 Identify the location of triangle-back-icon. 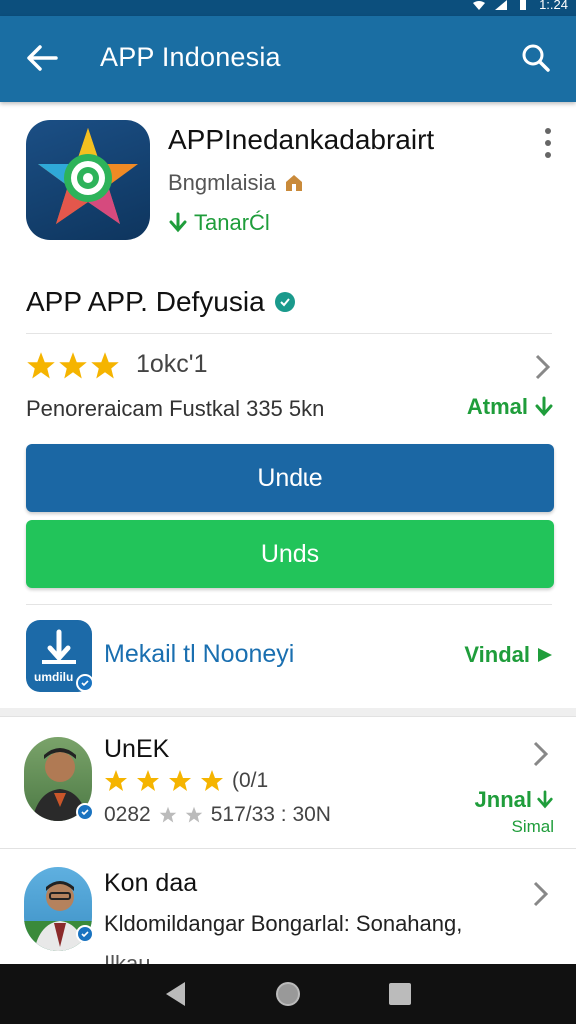
(175, 994).